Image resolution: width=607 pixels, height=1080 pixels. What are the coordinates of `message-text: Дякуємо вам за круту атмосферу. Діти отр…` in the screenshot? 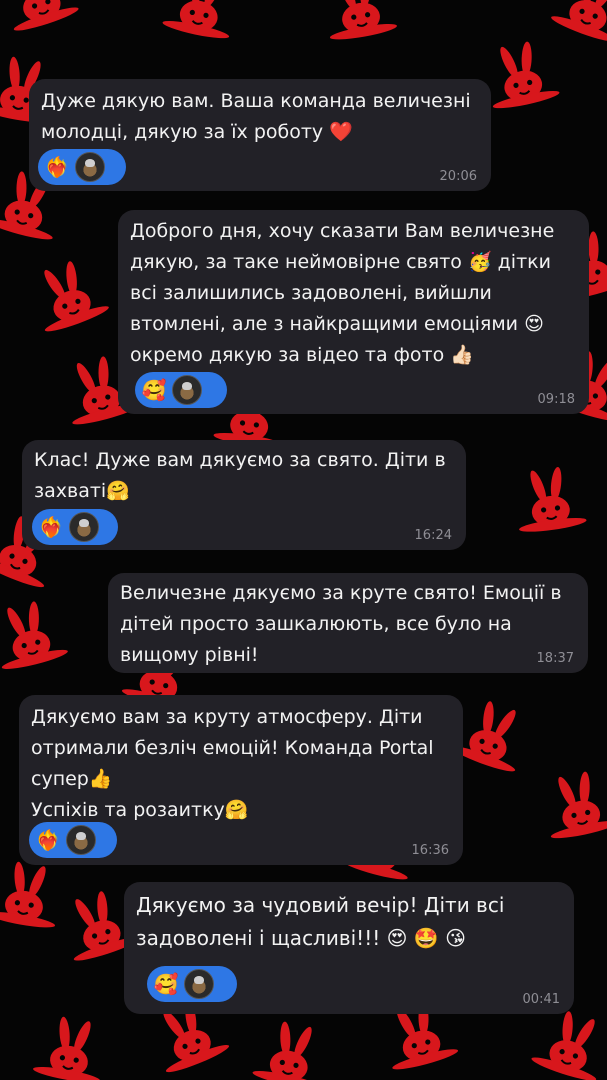 It's located at (232, 748).